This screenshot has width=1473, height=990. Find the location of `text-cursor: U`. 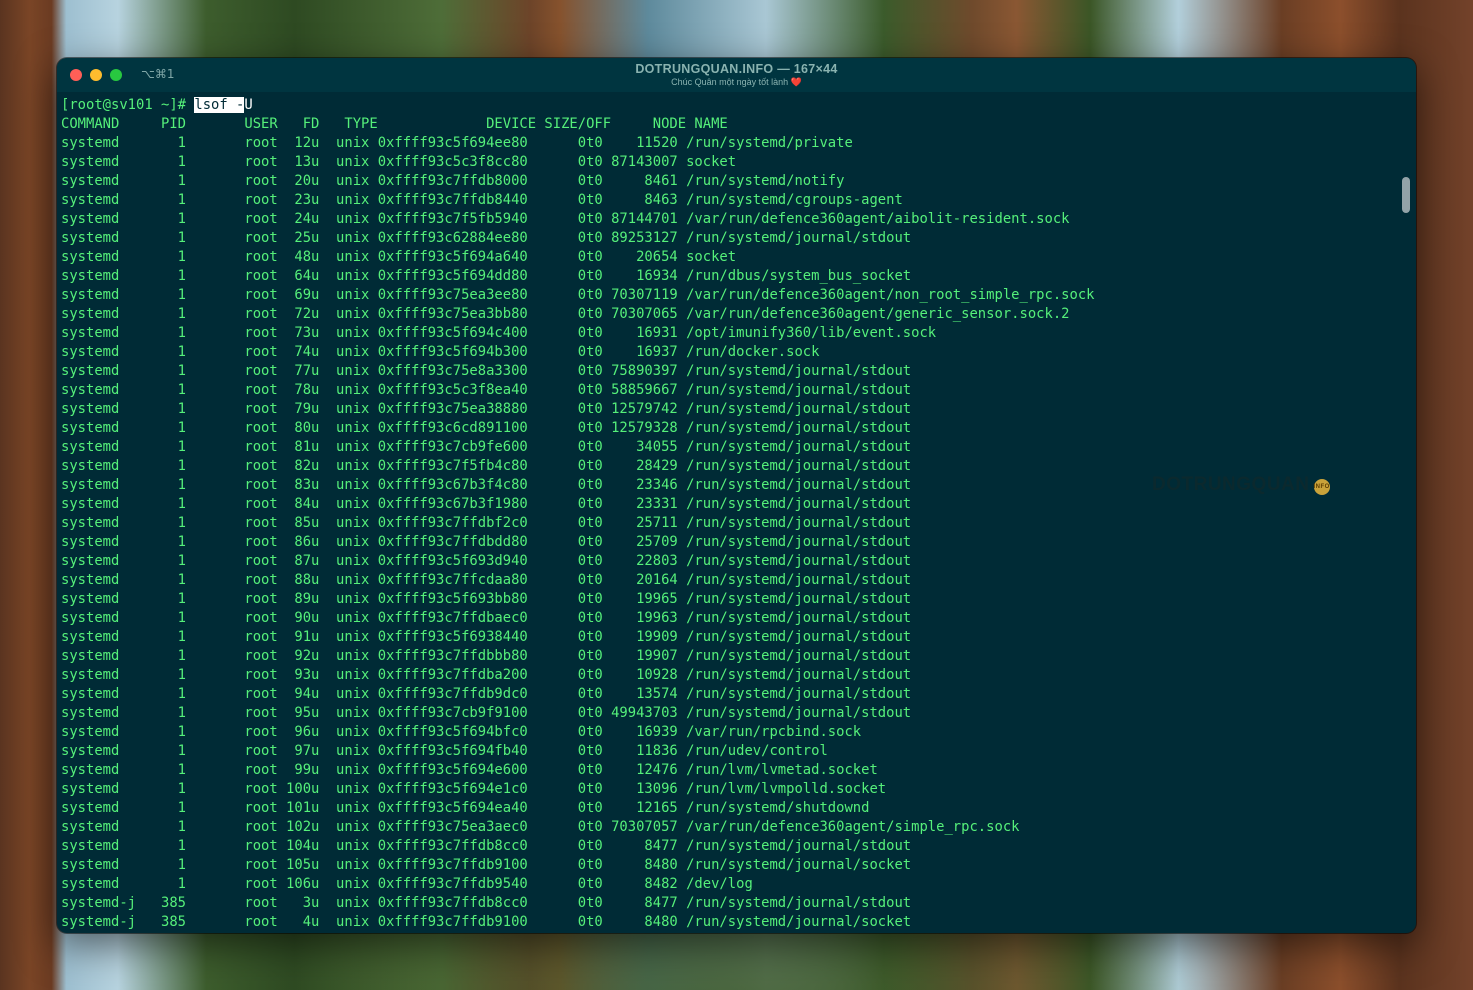

text-cursor: U is located at coordinates (248, 105).